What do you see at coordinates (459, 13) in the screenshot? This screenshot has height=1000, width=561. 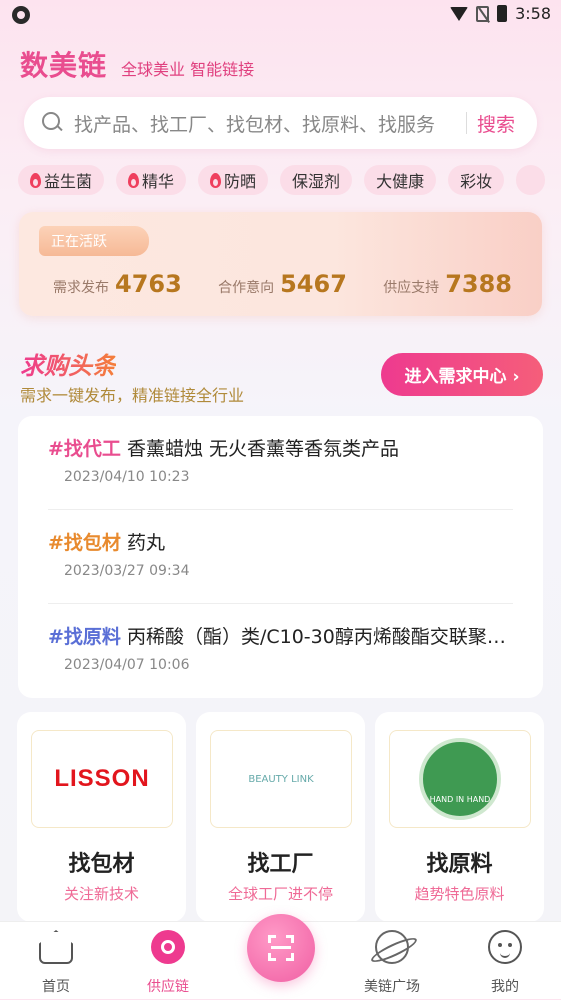 I see `wifi-icon` at bounding box center [459, 13].